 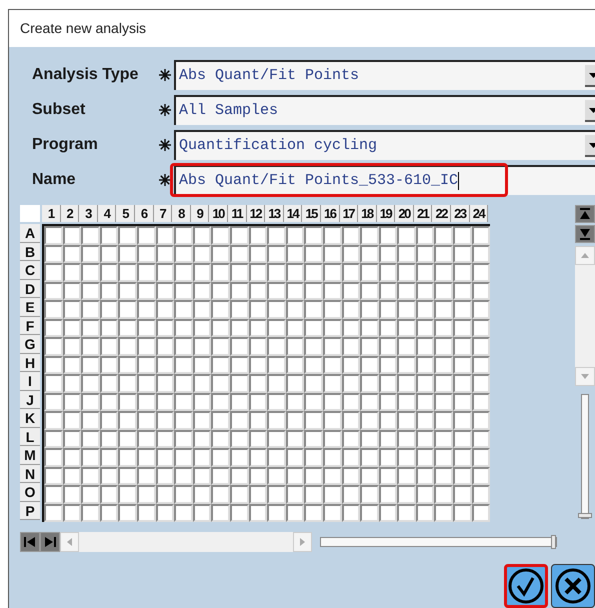 I want to click on row-header: I, so click(x=30, y=381).